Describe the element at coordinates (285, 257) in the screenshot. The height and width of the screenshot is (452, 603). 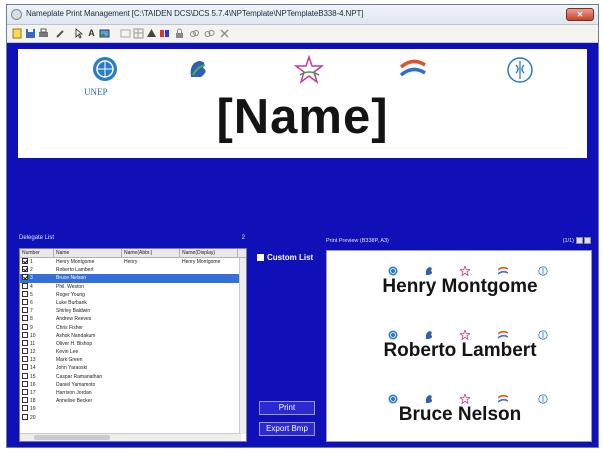
I see `custom-list-toggle: Custom List` at that location.